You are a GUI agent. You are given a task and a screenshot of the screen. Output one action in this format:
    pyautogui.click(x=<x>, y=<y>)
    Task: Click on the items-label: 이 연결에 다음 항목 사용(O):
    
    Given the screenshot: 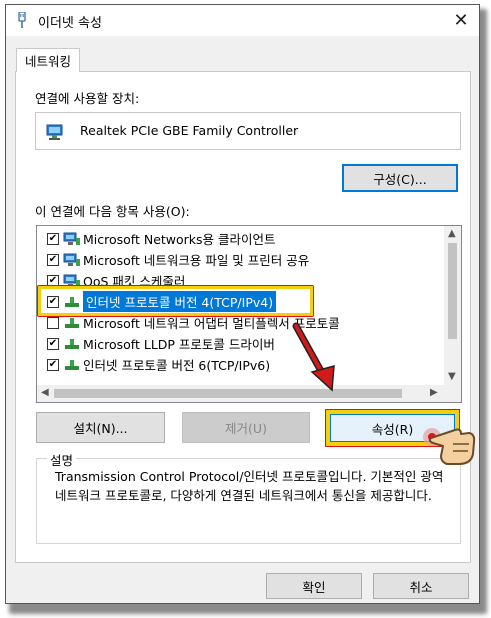 What is the action you would take?
    pyautogui.click(x=112, y=211)
    